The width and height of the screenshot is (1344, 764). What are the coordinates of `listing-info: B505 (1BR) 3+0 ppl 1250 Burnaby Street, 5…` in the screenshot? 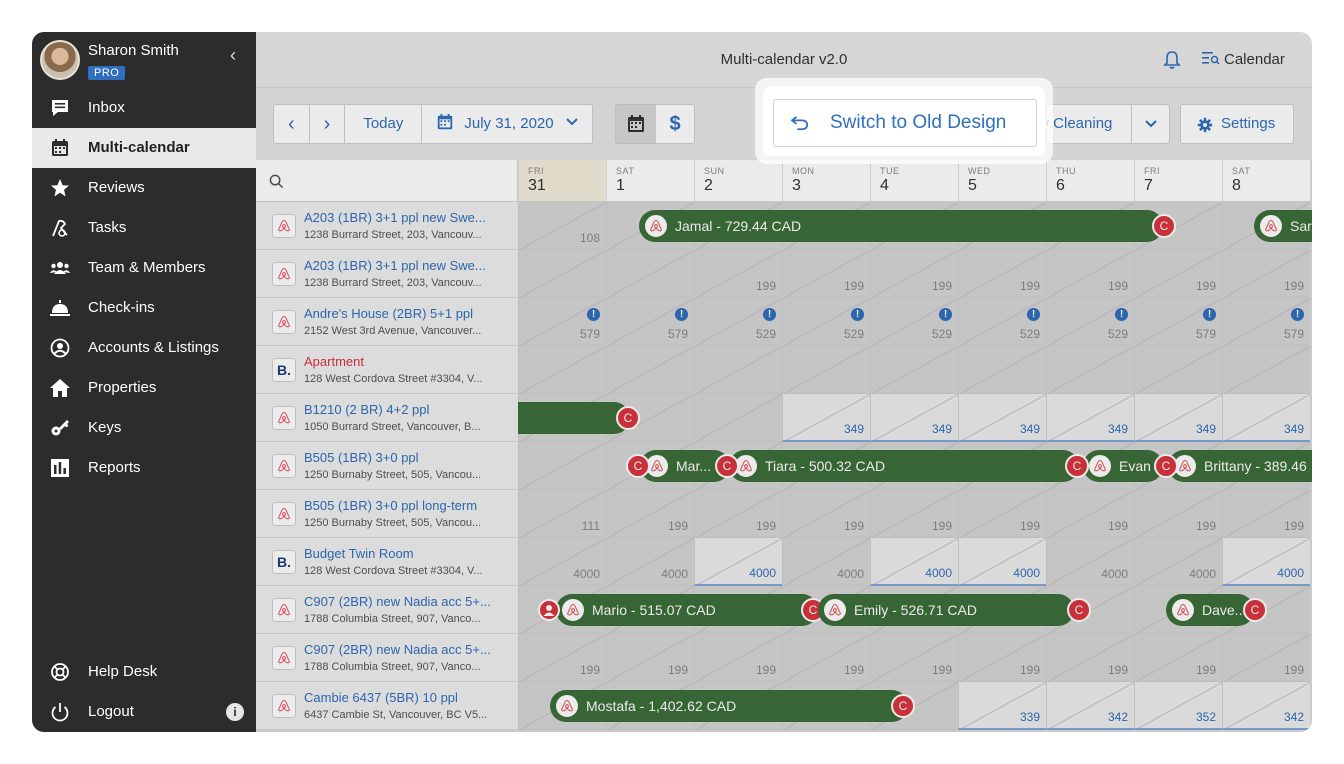 It's located at (387, 466).